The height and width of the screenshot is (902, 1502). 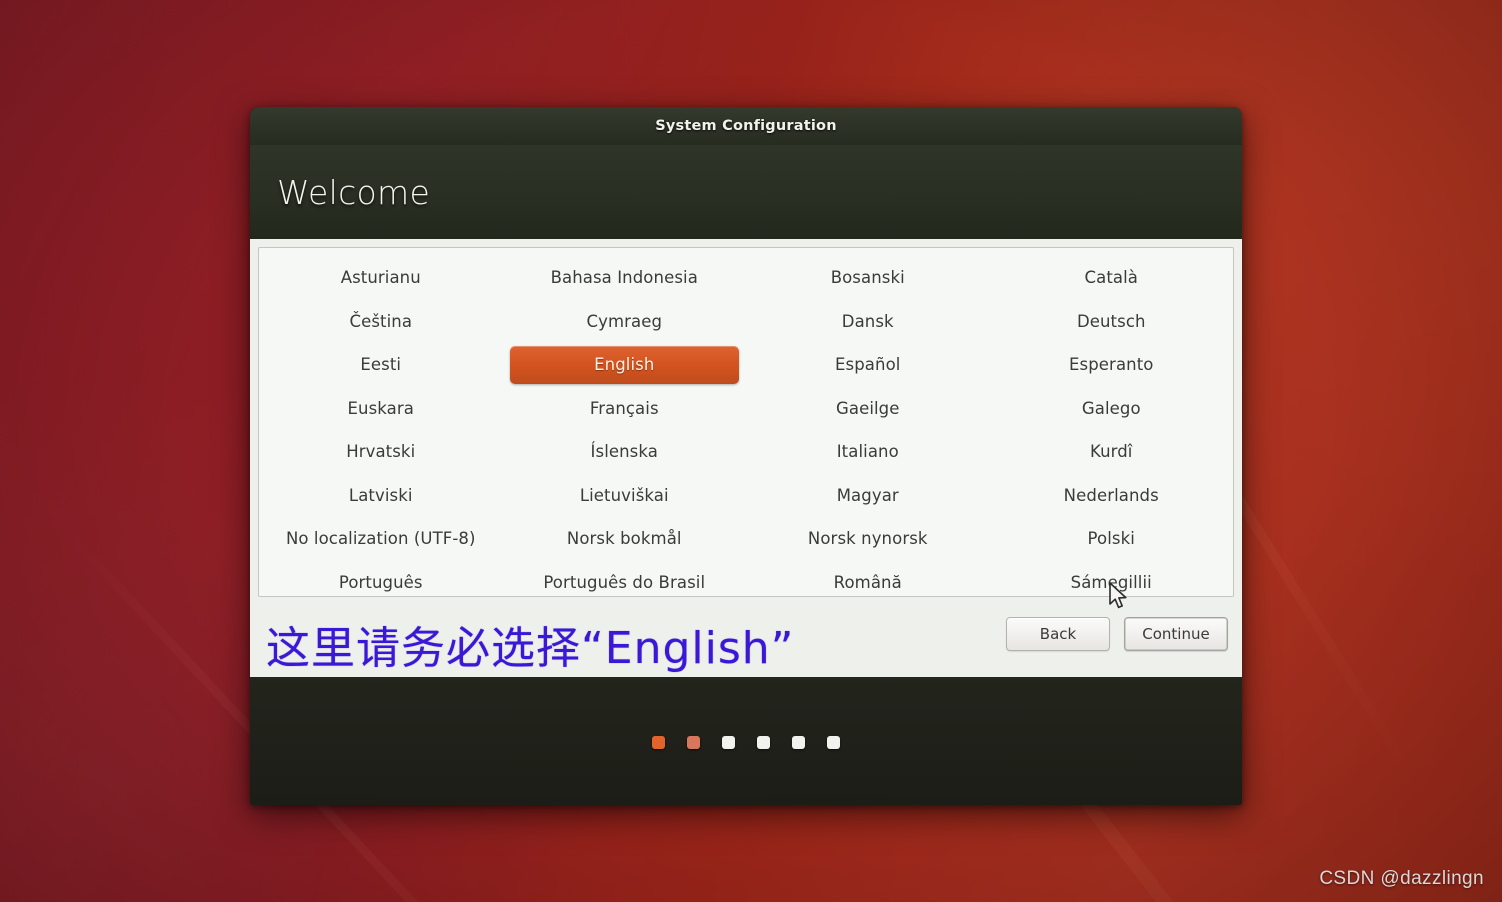 What do you see at coordinates (625, 409) in the screenshot?
I see `language-option: Français` at bounding box center [625, 409].